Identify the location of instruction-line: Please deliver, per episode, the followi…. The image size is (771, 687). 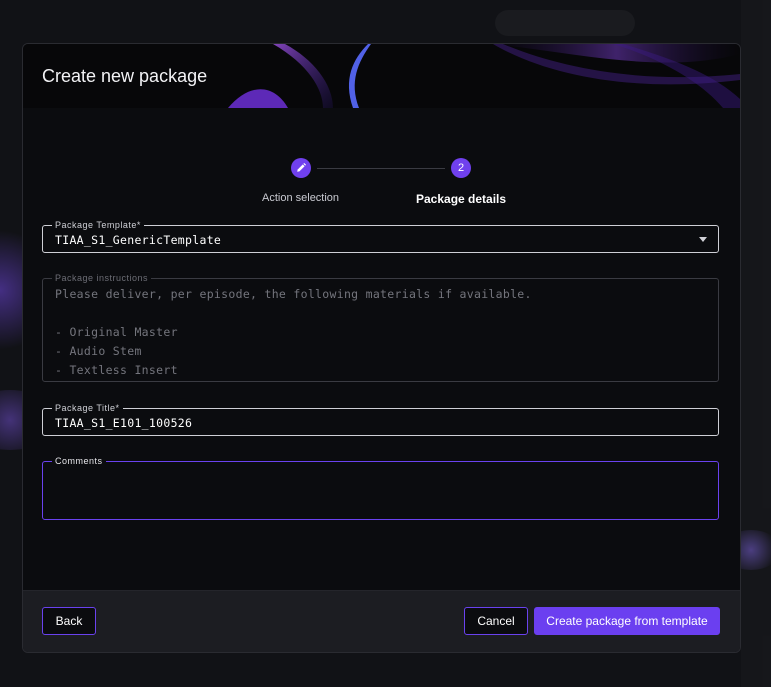
(293, 294).